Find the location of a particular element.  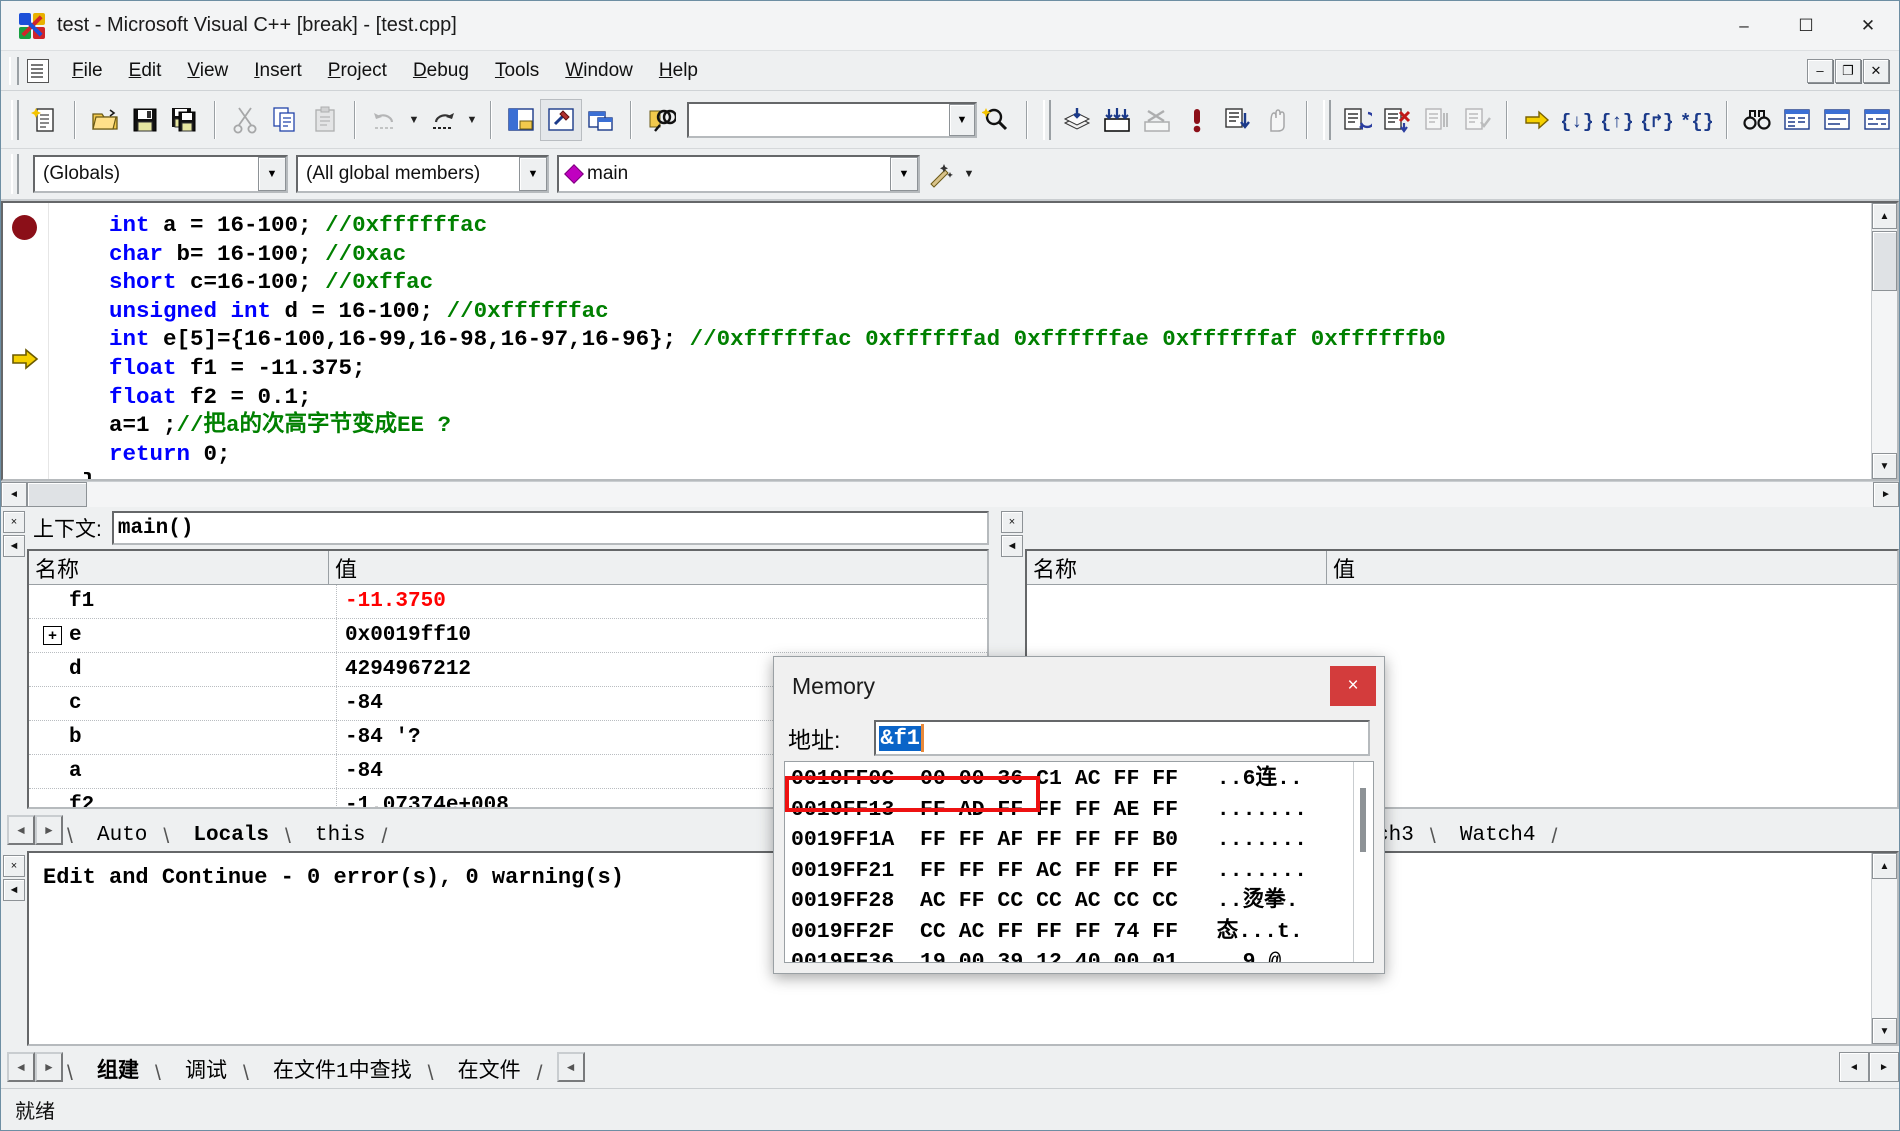

memory-scrollbar is located at coordinates (1363, 862).